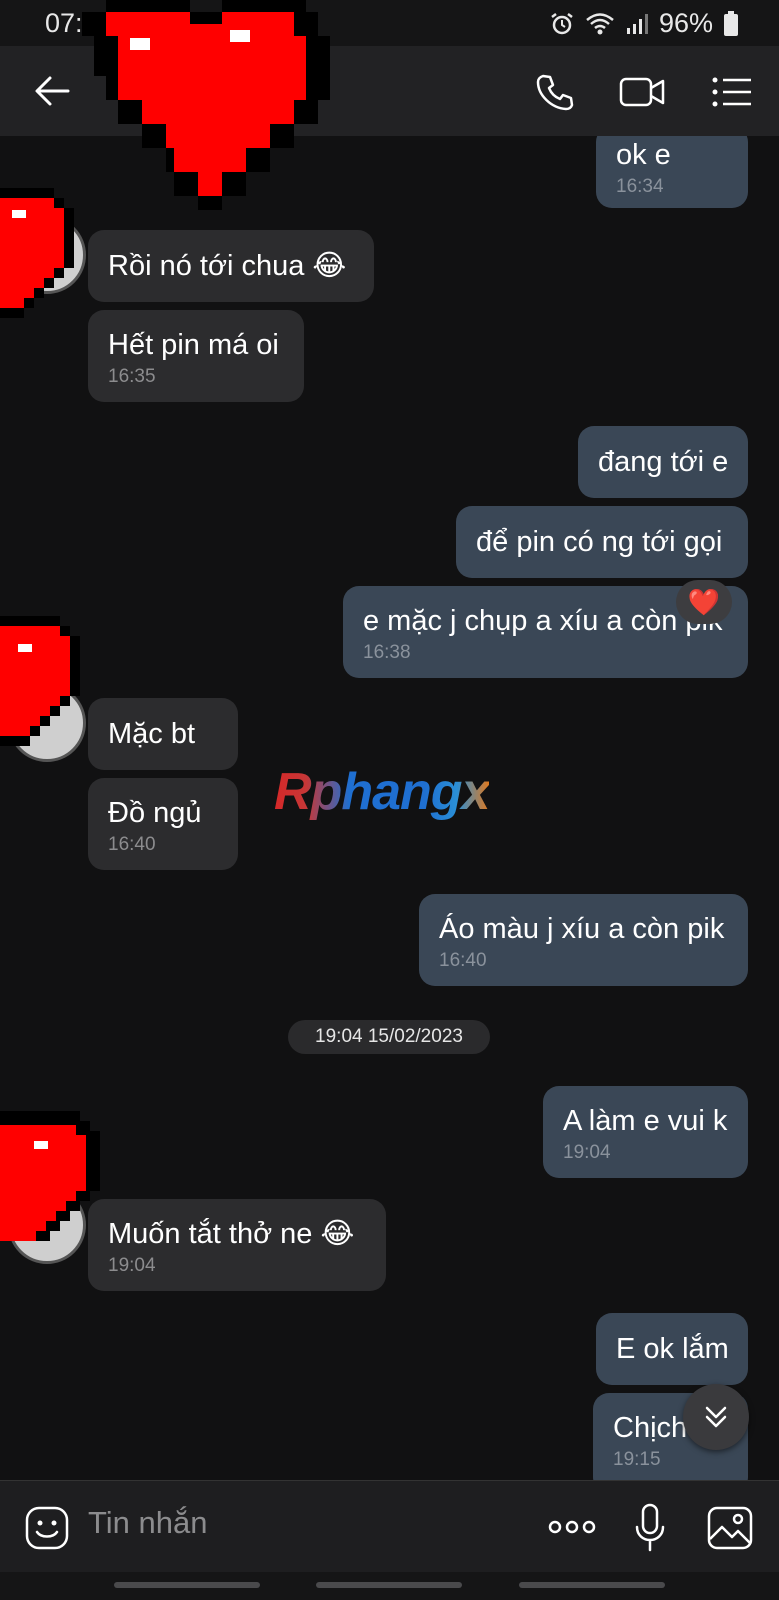  I want to click on message-text: Mặc bt, so click(152, 734).